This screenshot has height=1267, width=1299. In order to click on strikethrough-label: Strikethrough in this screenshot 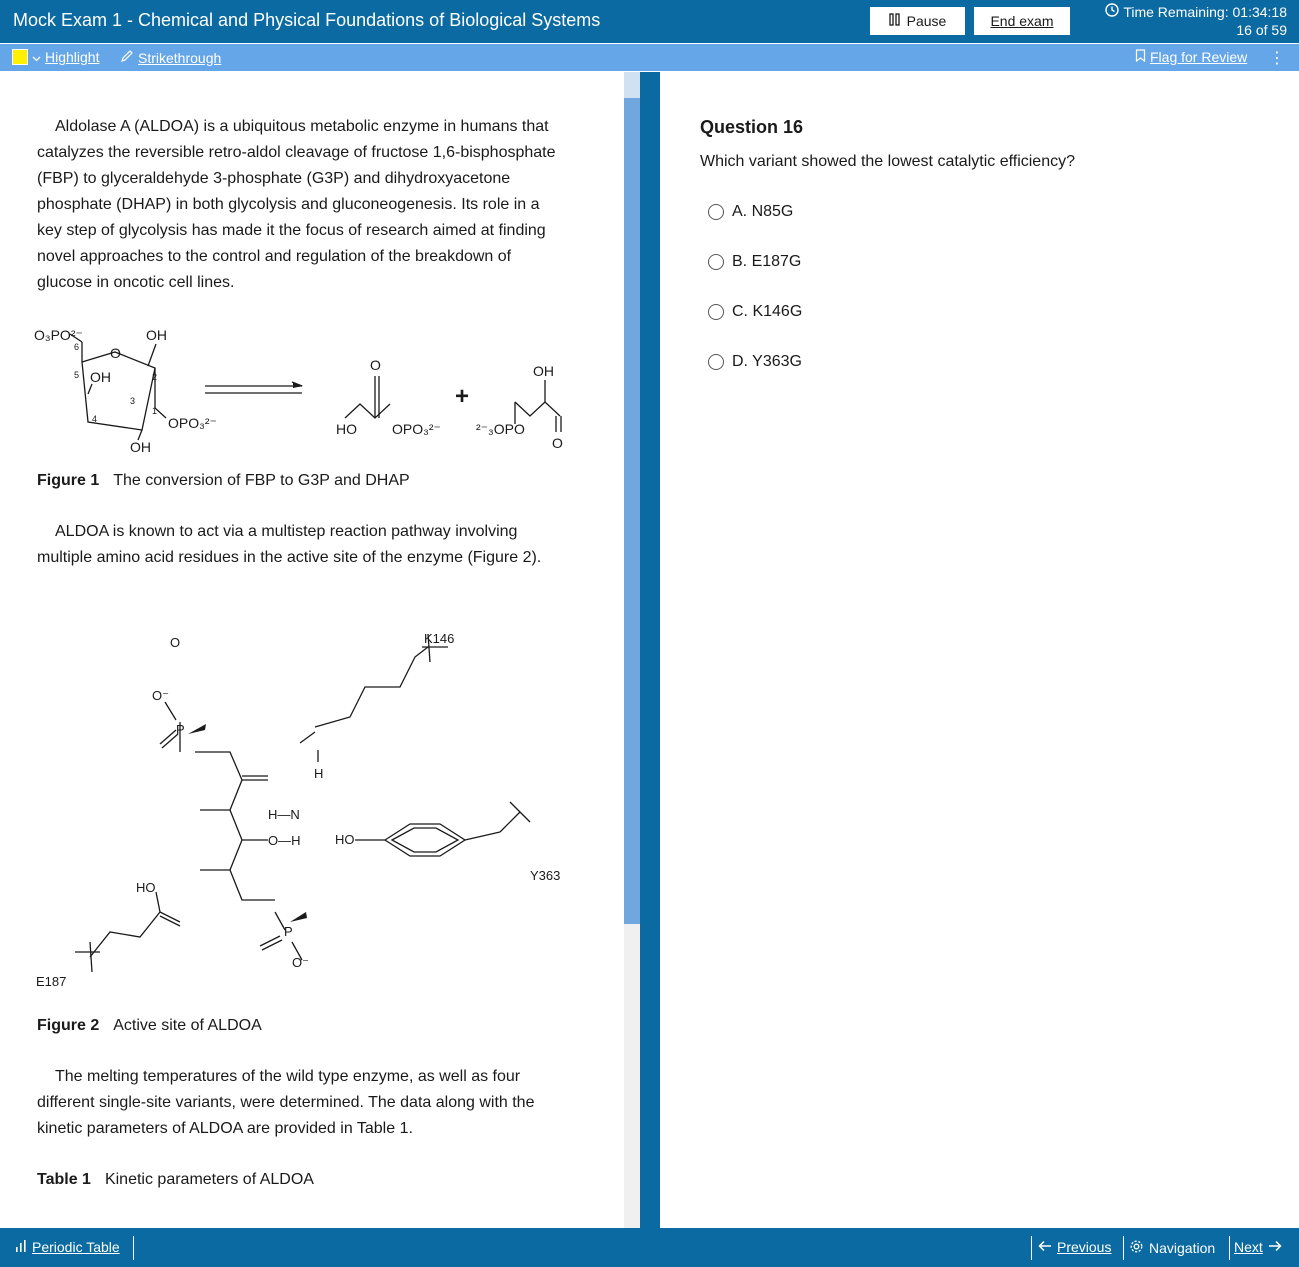, I will do `click(180, 57)`.